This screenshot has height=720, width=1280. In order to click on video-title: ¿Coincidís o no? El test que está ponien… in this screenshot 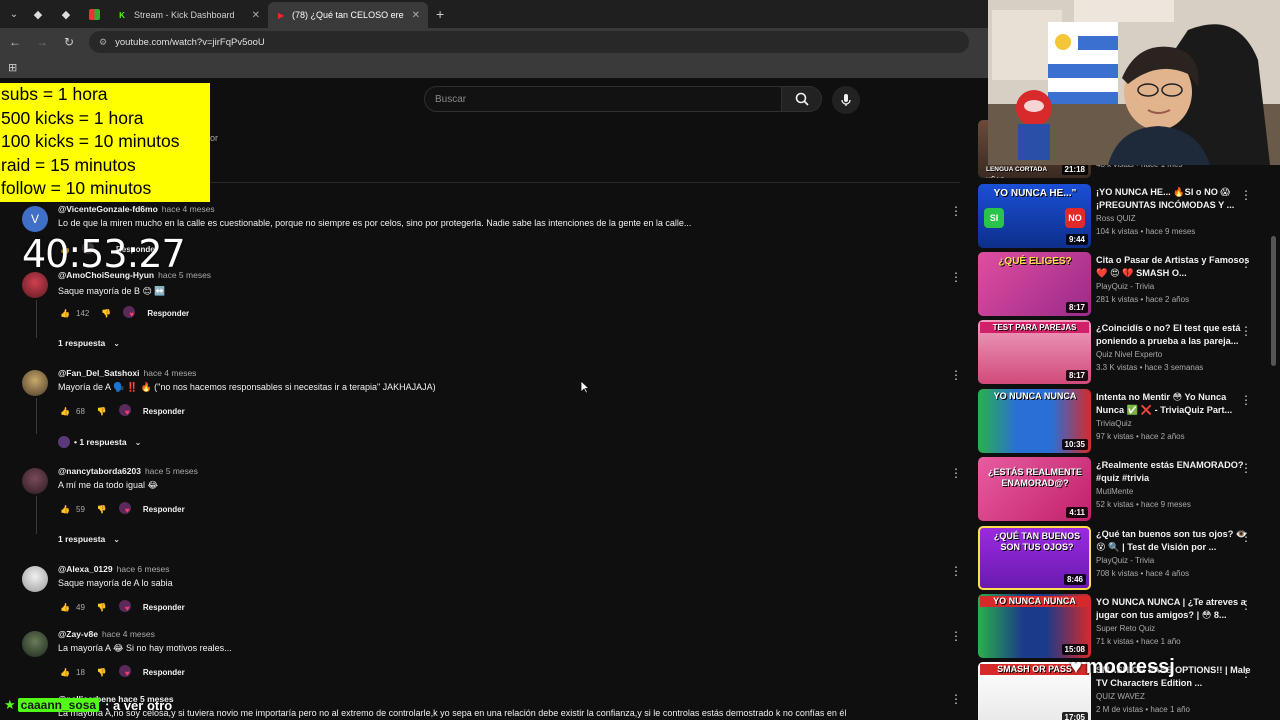, I will do `click(1175, 334)`.